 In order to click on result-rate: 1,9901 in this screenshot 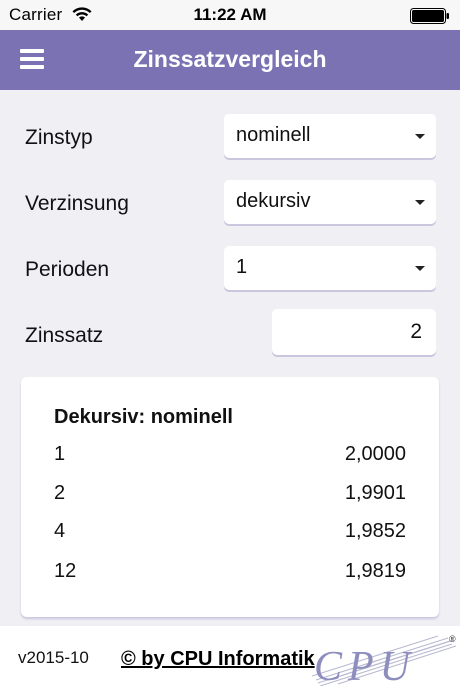, I will do `click(375, 493)`.